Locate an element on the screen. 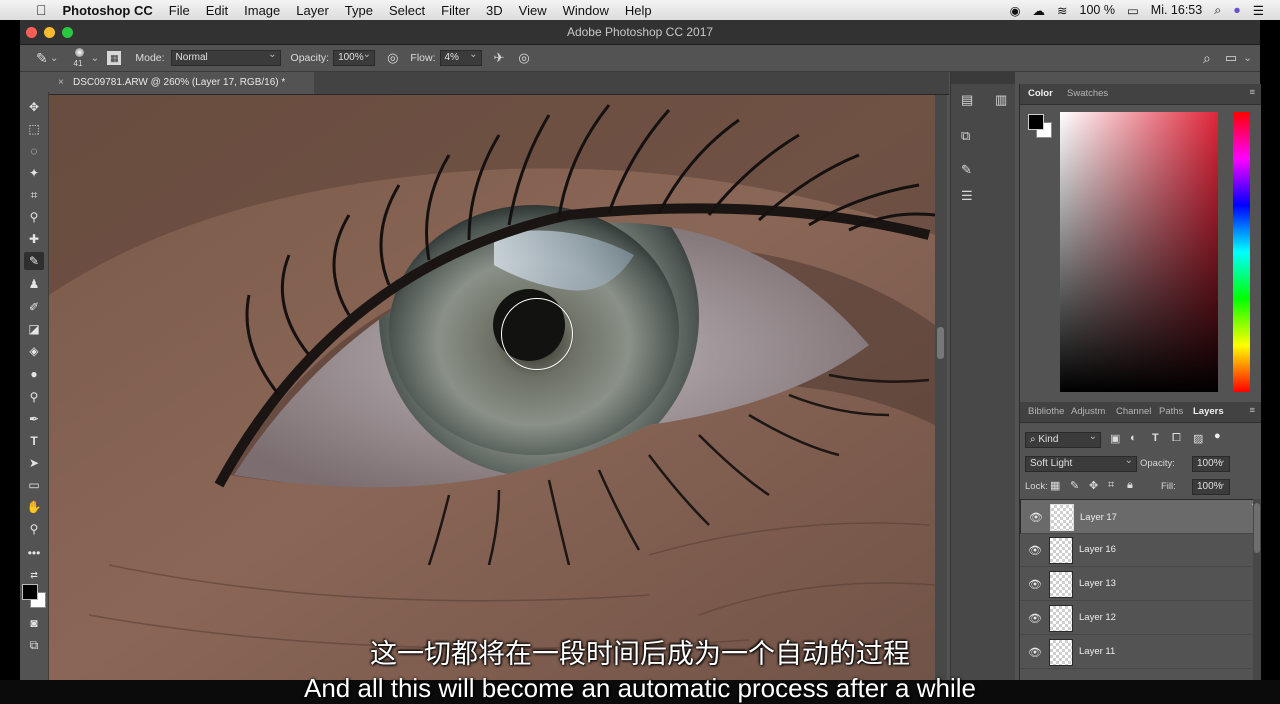 This screenshot has width=1280, height=704. fill-field: 100% is located at coordinates (1211, 486).